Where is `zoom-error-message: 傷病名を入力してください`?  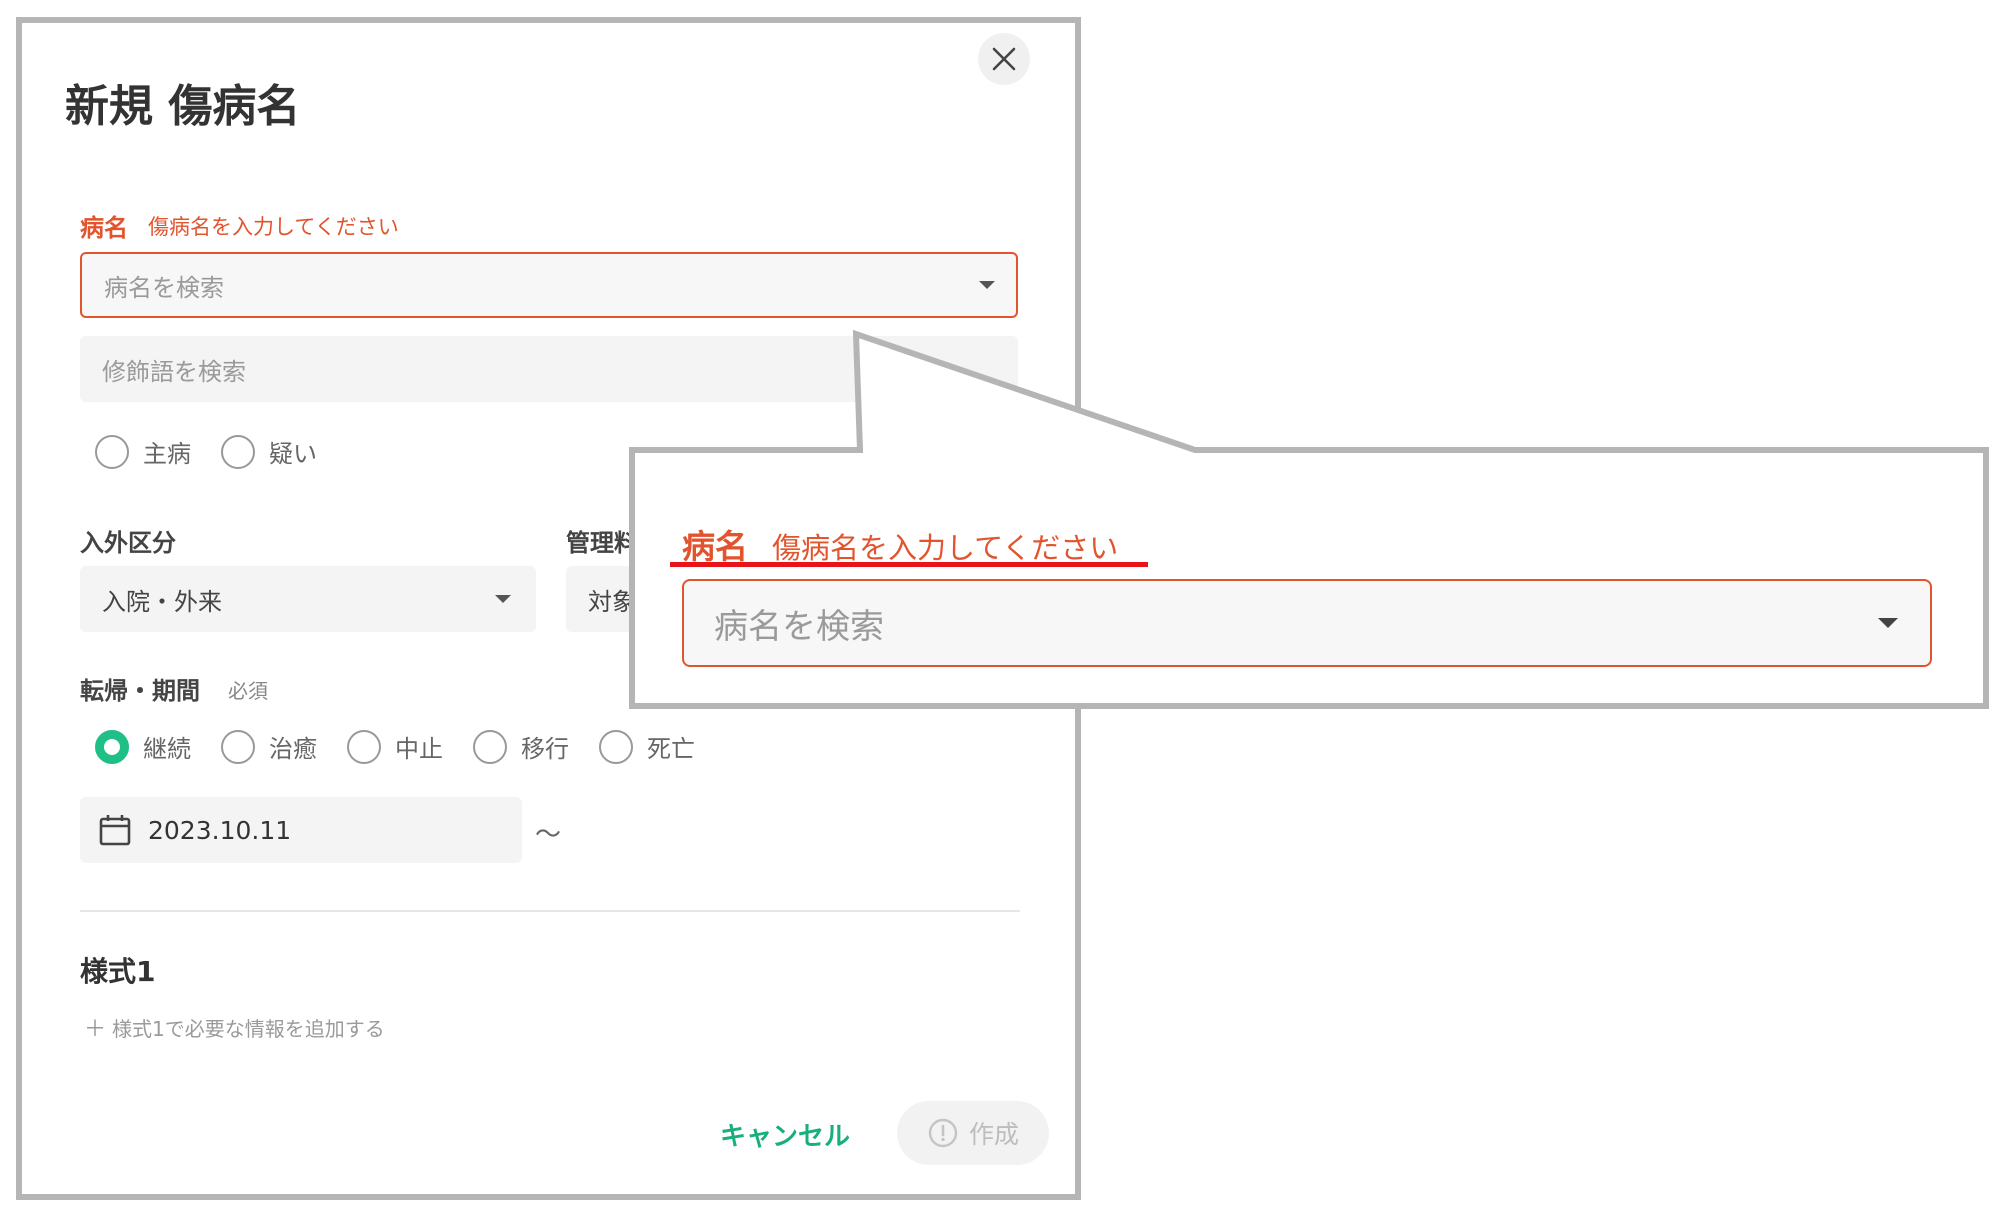 zoom-error-message: 傷病名を入力してください is located at coordinates (945, 548).